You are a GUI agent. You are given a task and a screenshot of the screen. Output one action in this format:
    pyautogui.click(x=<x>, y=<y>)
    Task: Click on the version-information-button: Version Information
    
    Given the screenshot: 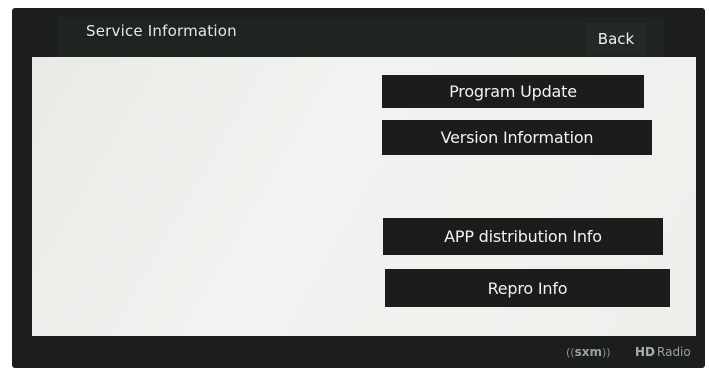 What is the action you would take?
    pyautogui.click(x=517, y=137)
    